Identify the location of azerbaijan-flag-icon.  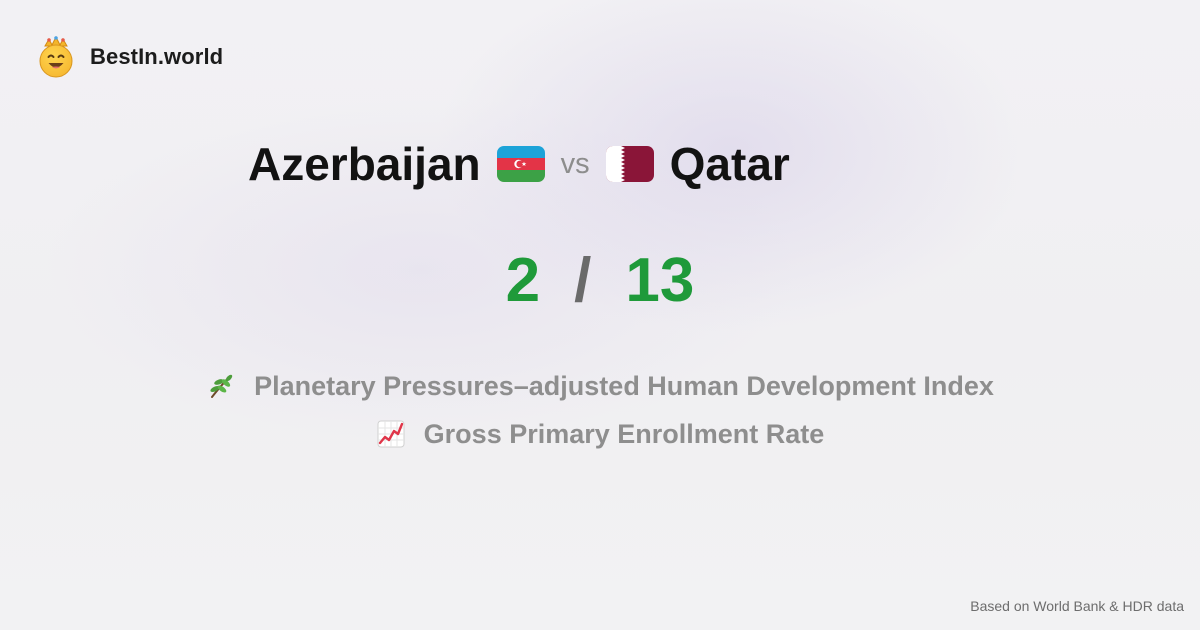
(520, 164).